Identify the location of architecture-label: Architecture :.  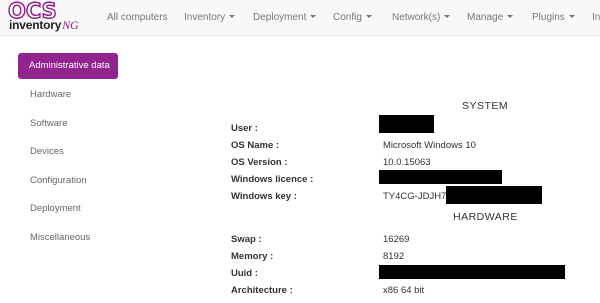
(262, 290).